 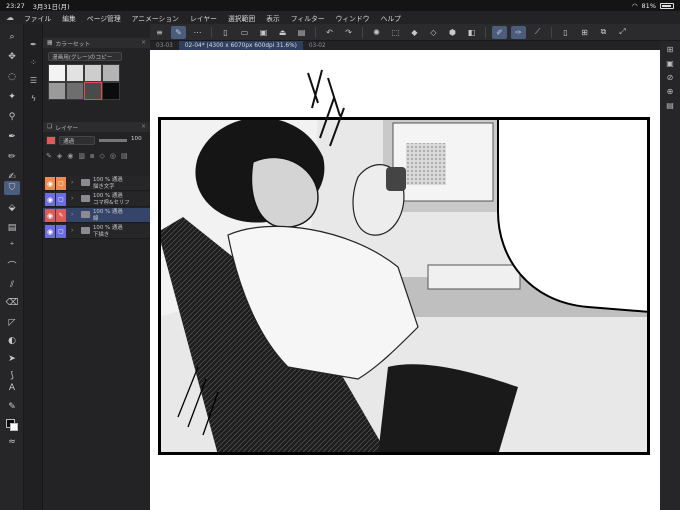 I want to click on menu-view: 表示, so click(x=273, y=18).